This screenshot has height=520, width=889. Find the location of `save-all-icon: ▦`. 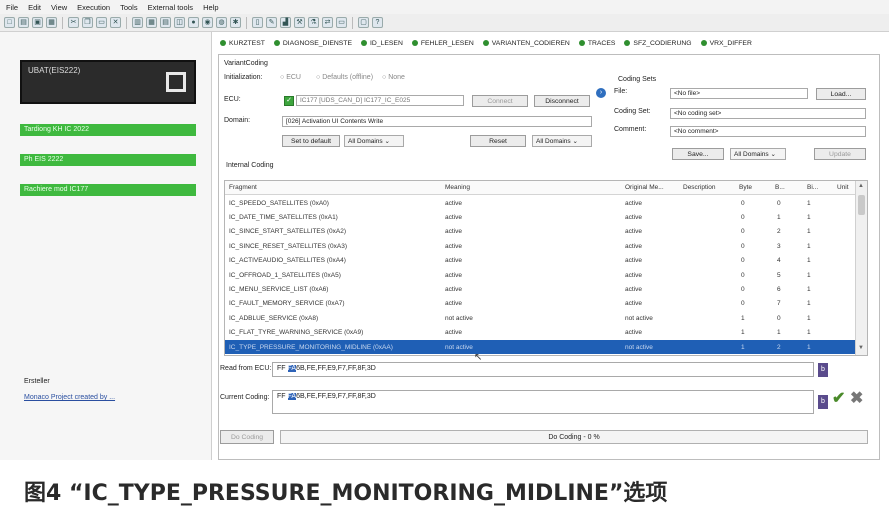

save-all-icon: ▦ is located at coordinates (51, 22).